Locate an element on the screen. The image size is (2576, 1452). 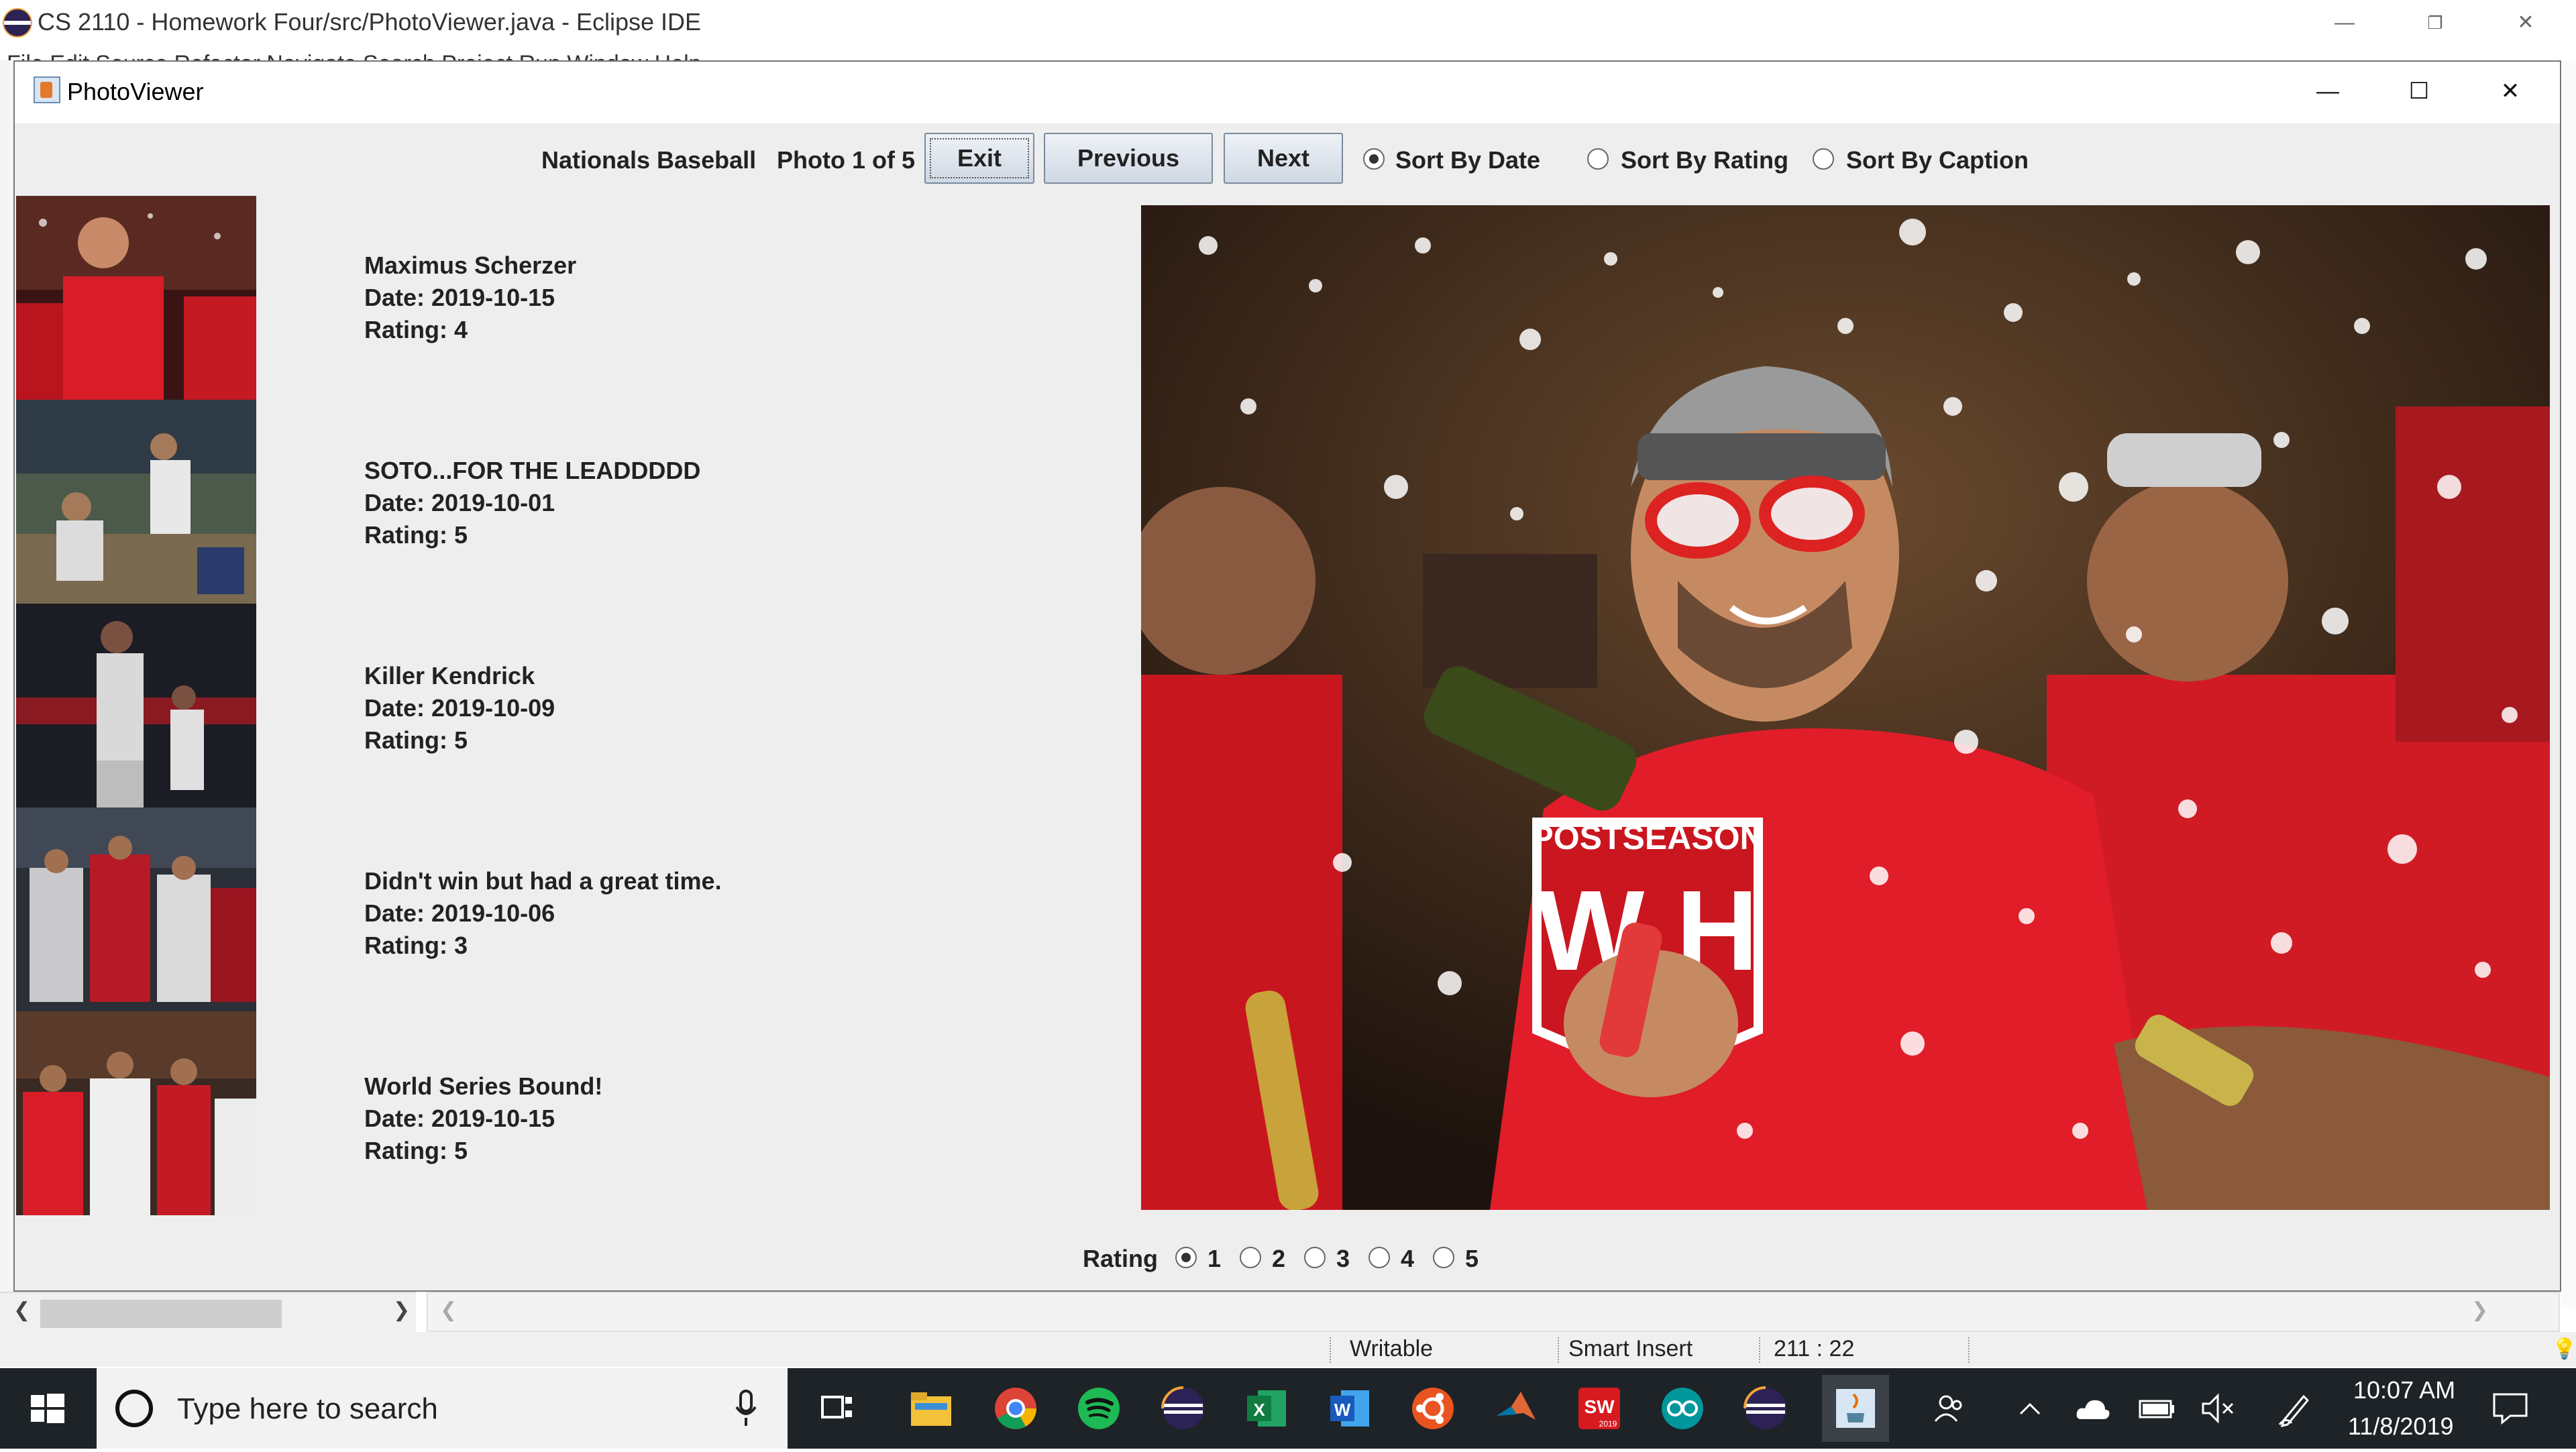
eclipse-minimize-button: — is located at coordinates (2344, 23).